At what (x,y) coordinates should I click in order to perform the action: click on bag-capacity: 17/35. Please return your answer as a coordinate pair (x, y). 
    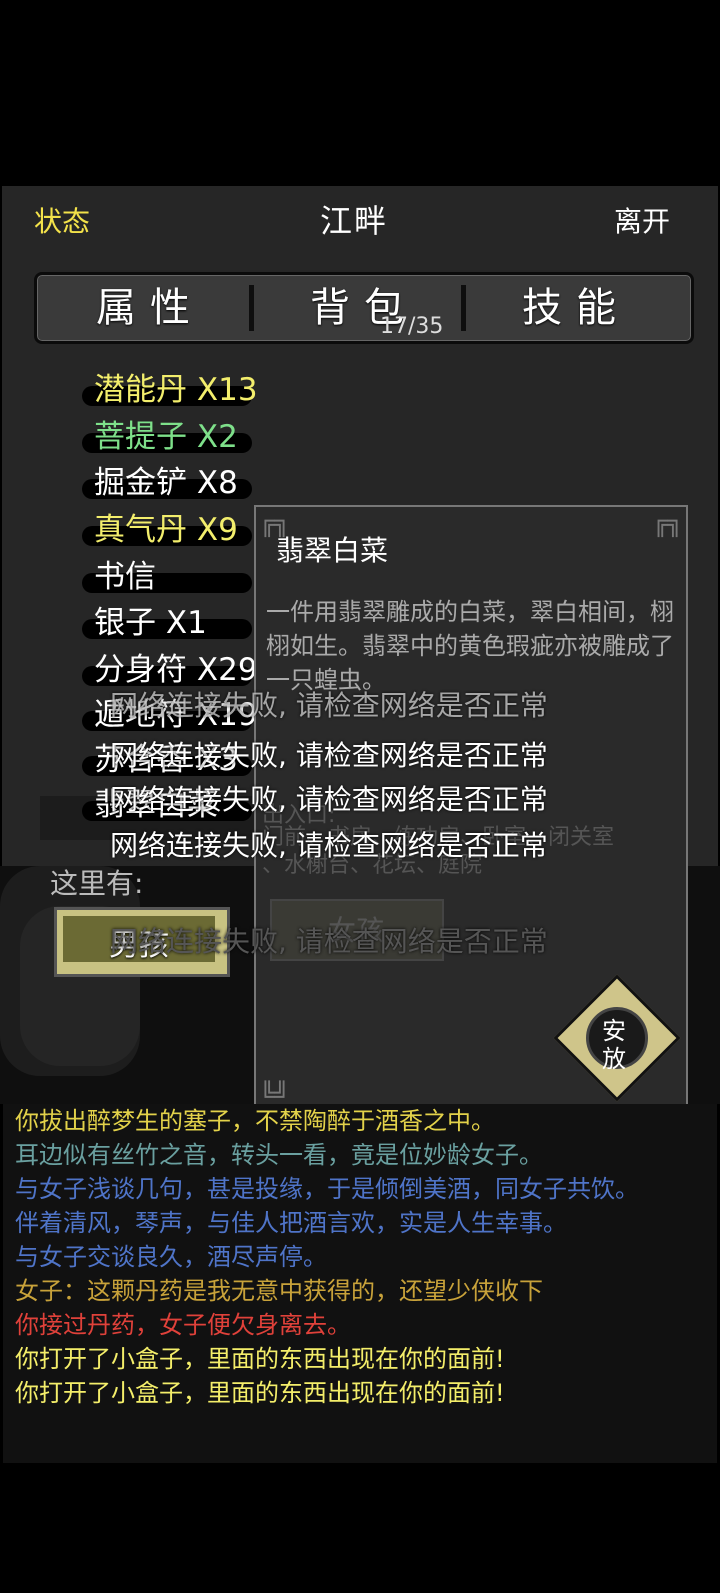
    Looking at the image, I should click on (412, 326).